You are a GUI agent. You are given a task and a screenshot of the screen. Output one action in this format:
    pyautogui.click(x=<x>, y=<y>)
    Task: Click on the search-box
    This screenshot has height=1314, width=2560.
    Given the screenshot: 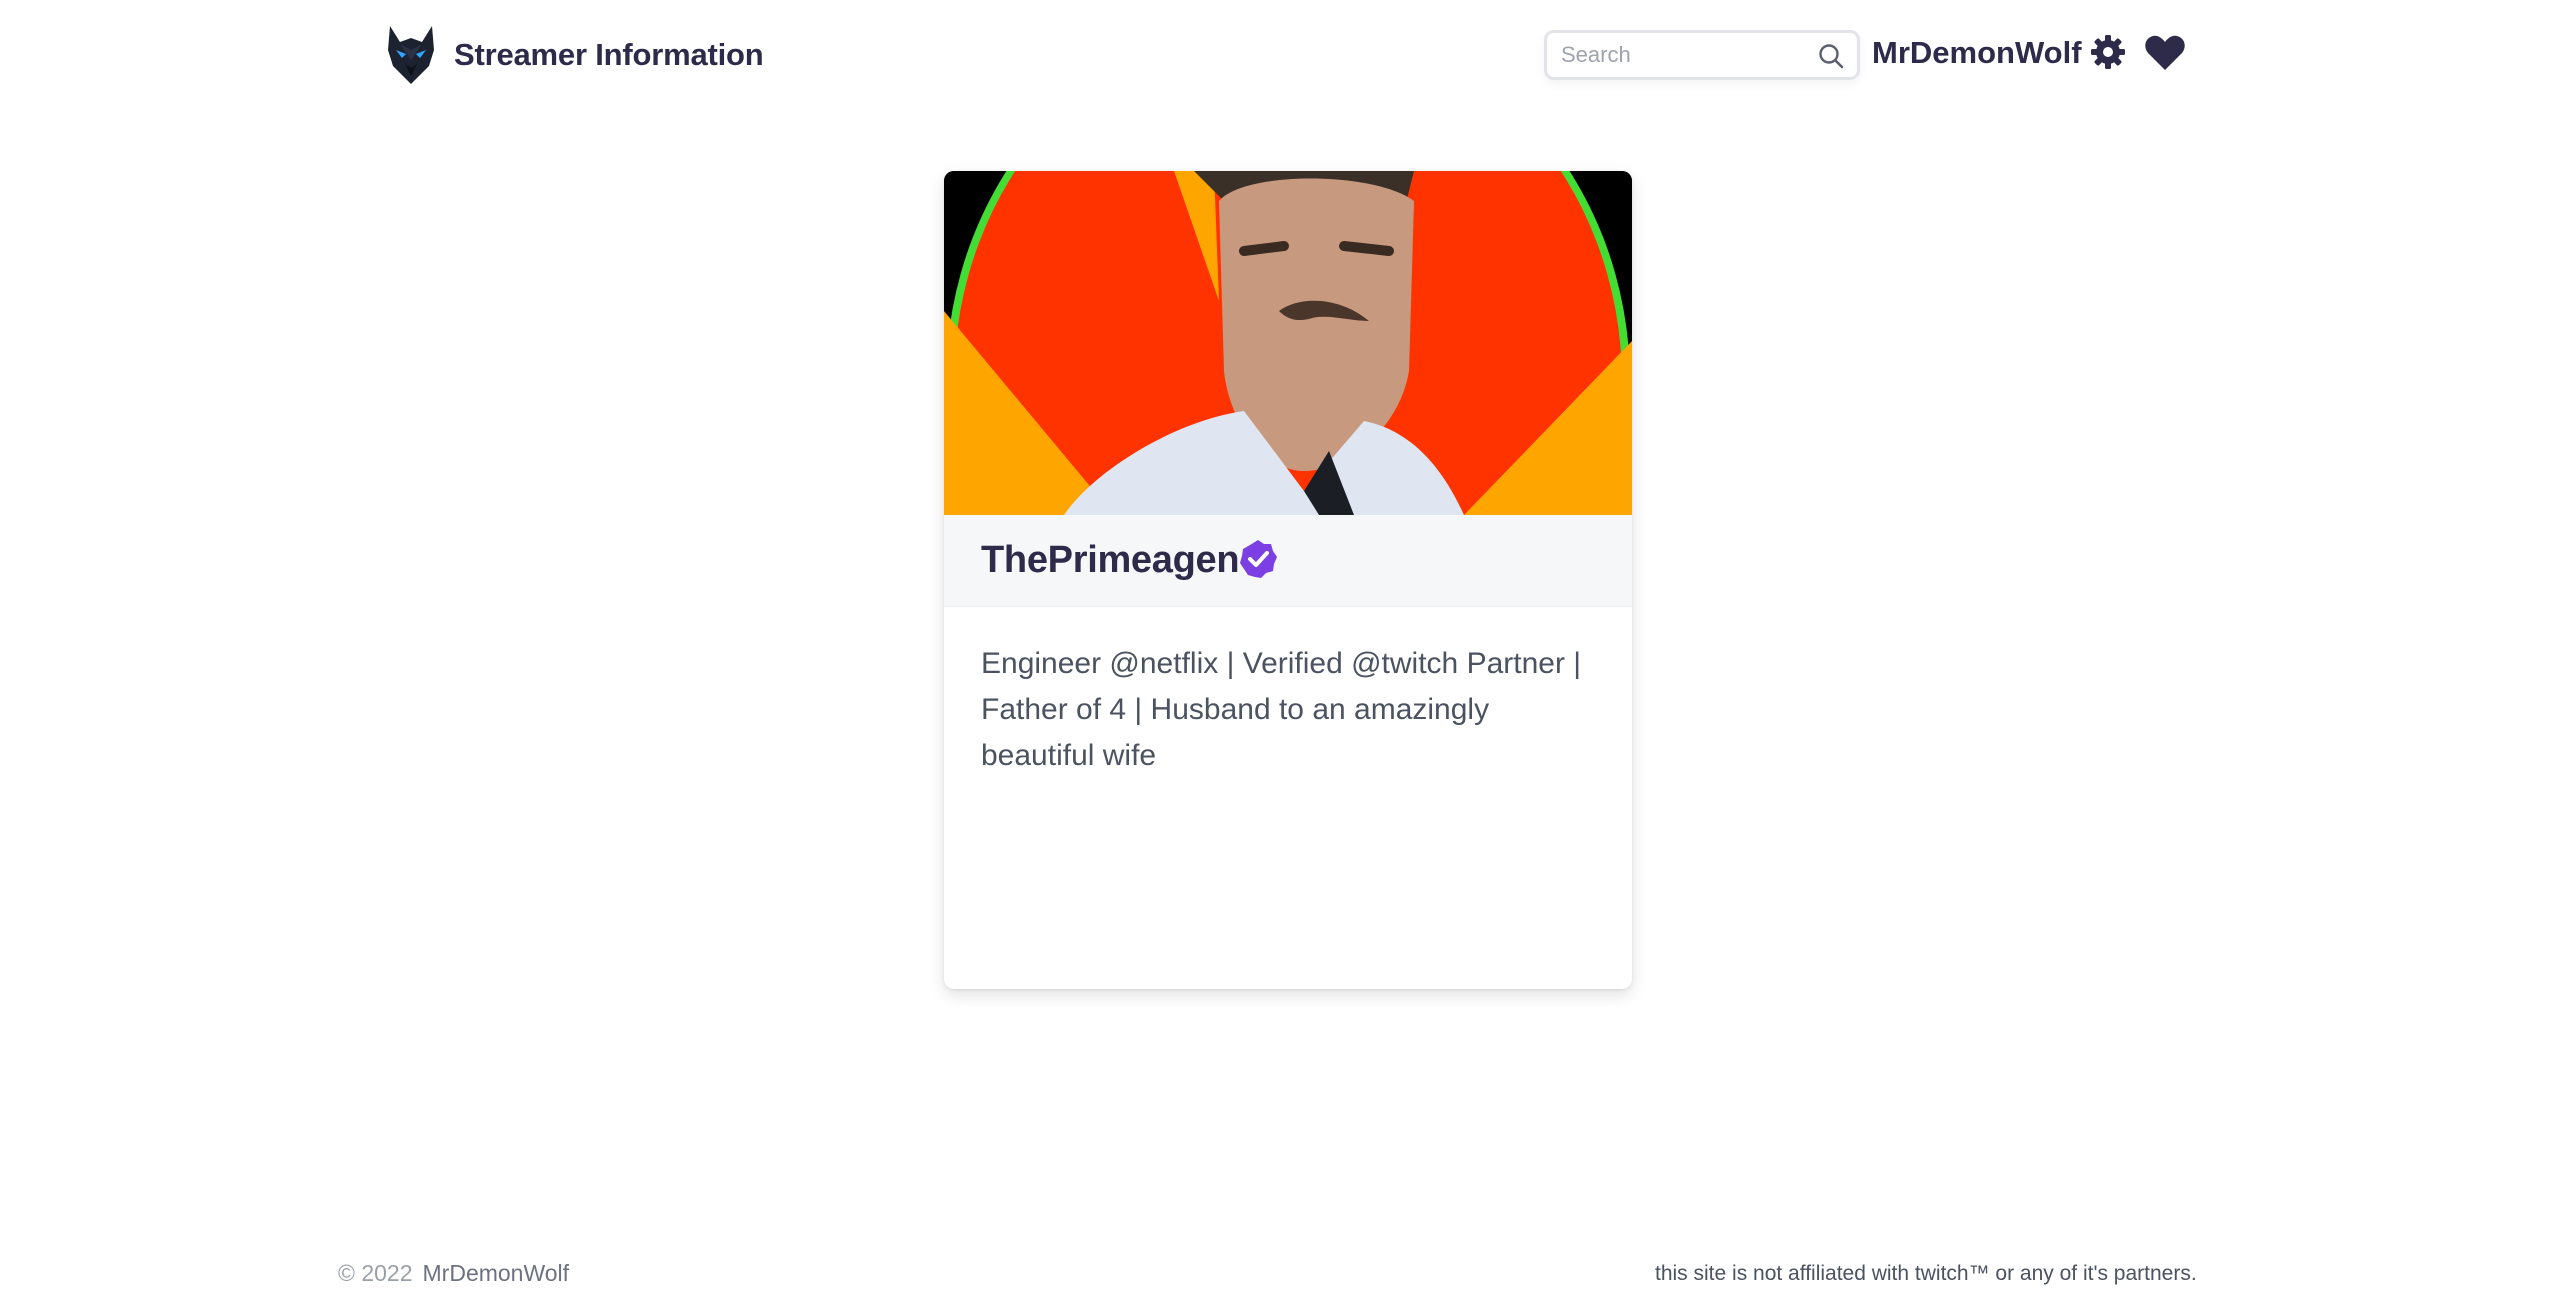 What is the action you would take?
    pyautogui.click(x=1702, y=55)
    